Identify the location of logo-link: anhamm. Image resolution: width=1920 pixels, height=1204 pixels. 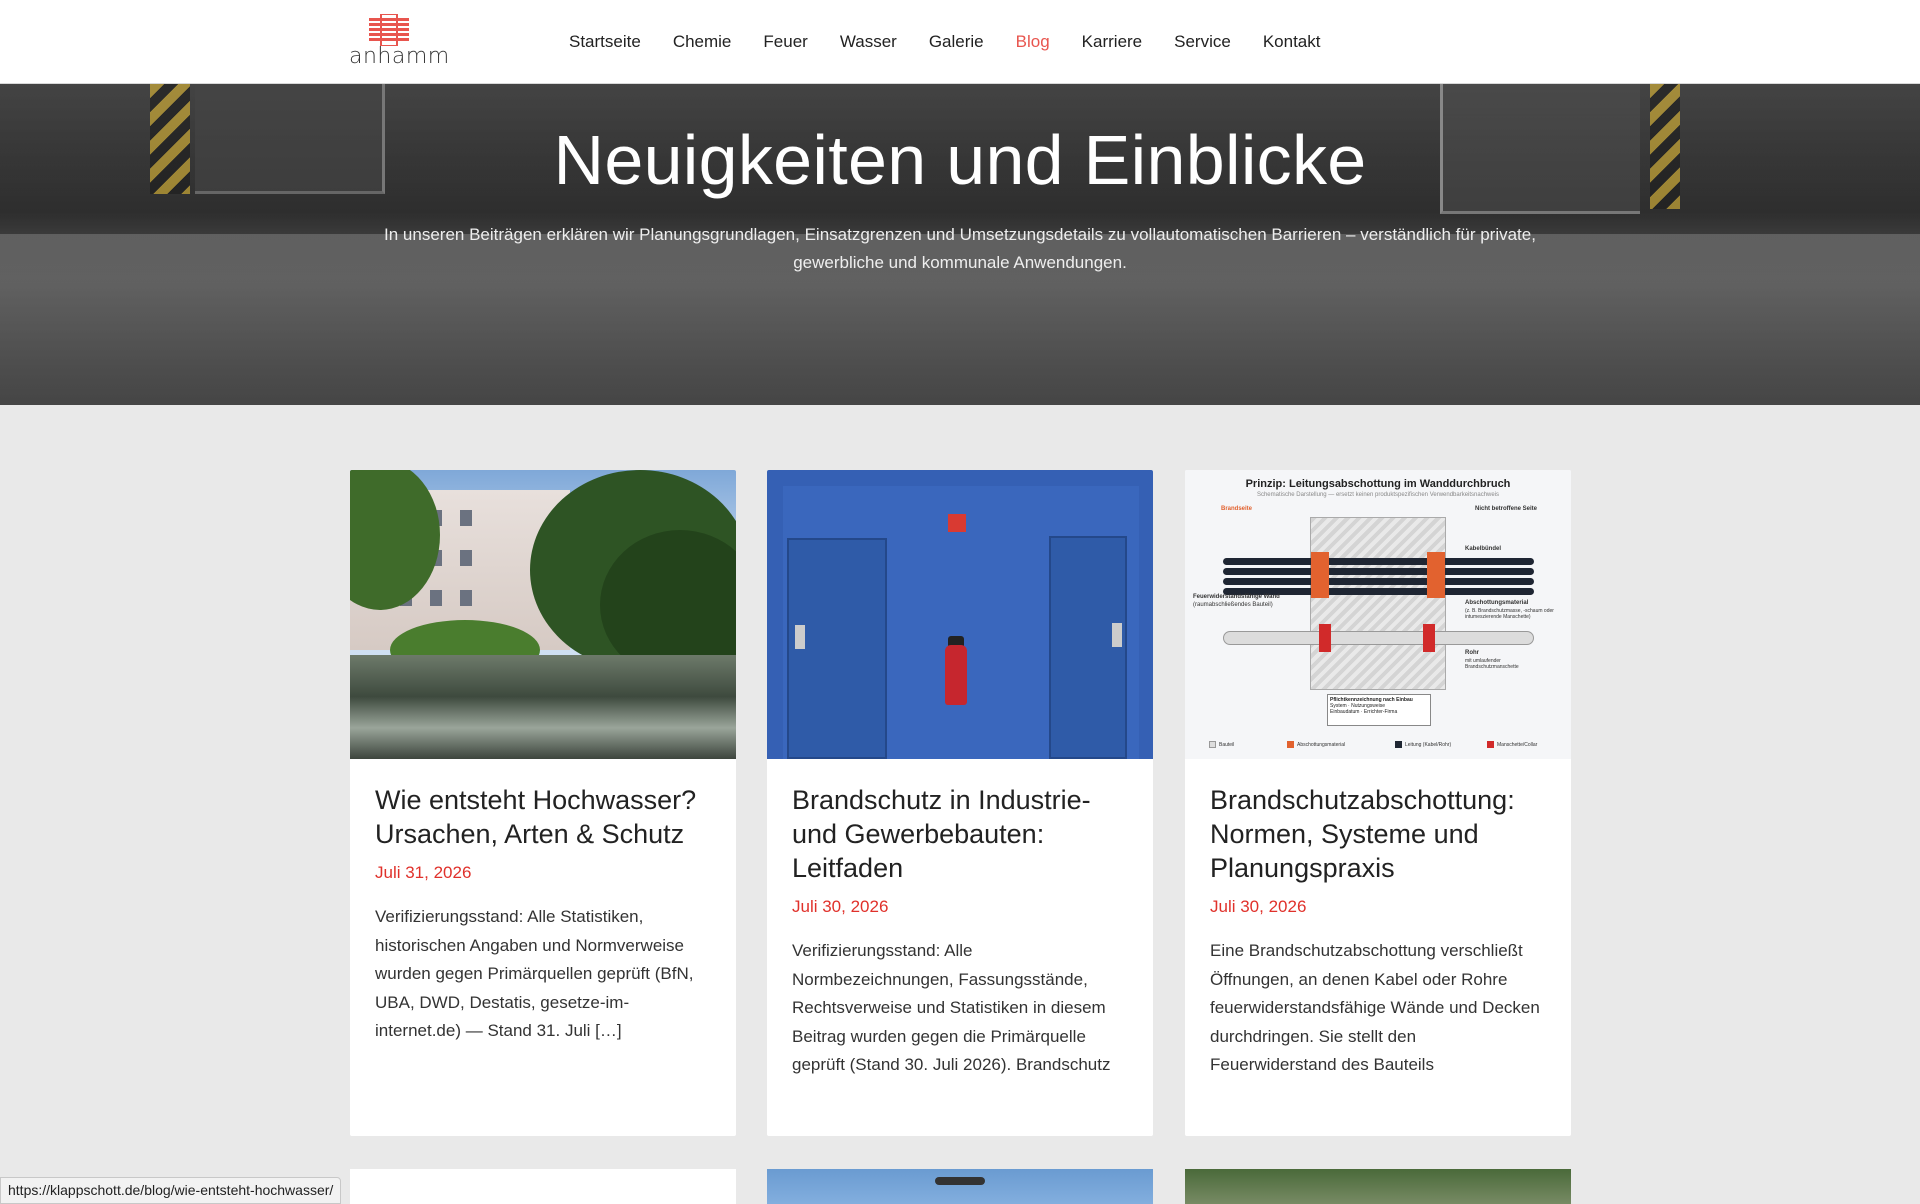
(402, 43).